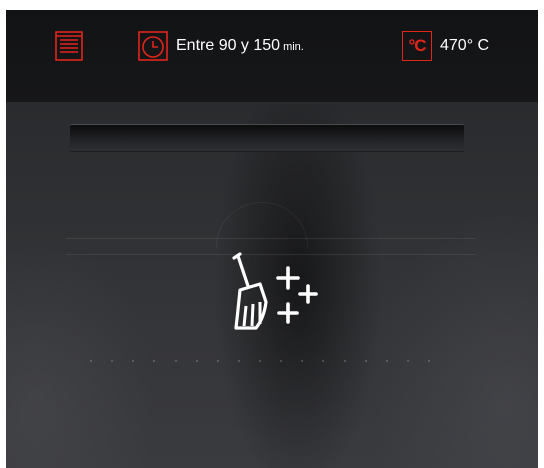  I want to click on oven-mode-icon, so click(69, 46).